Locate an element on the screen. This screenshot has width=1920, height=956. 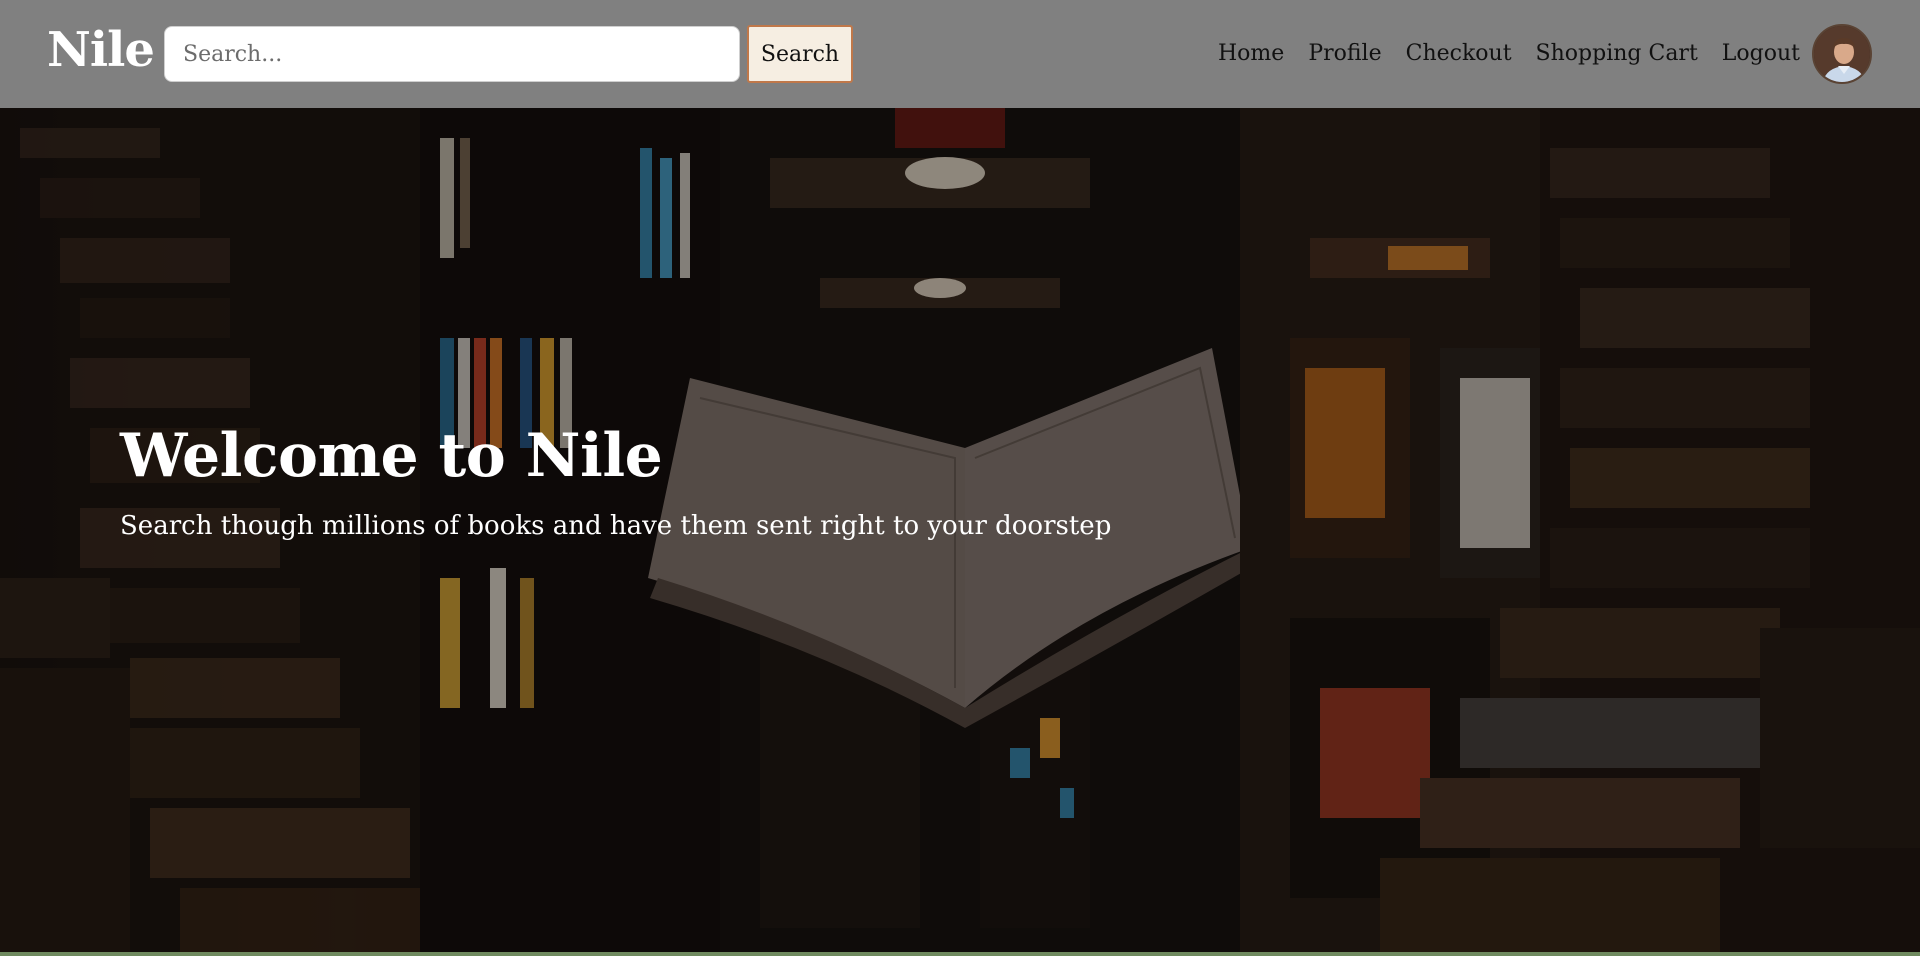
nav-link-home: Home is located at coordinates (1251, 54).